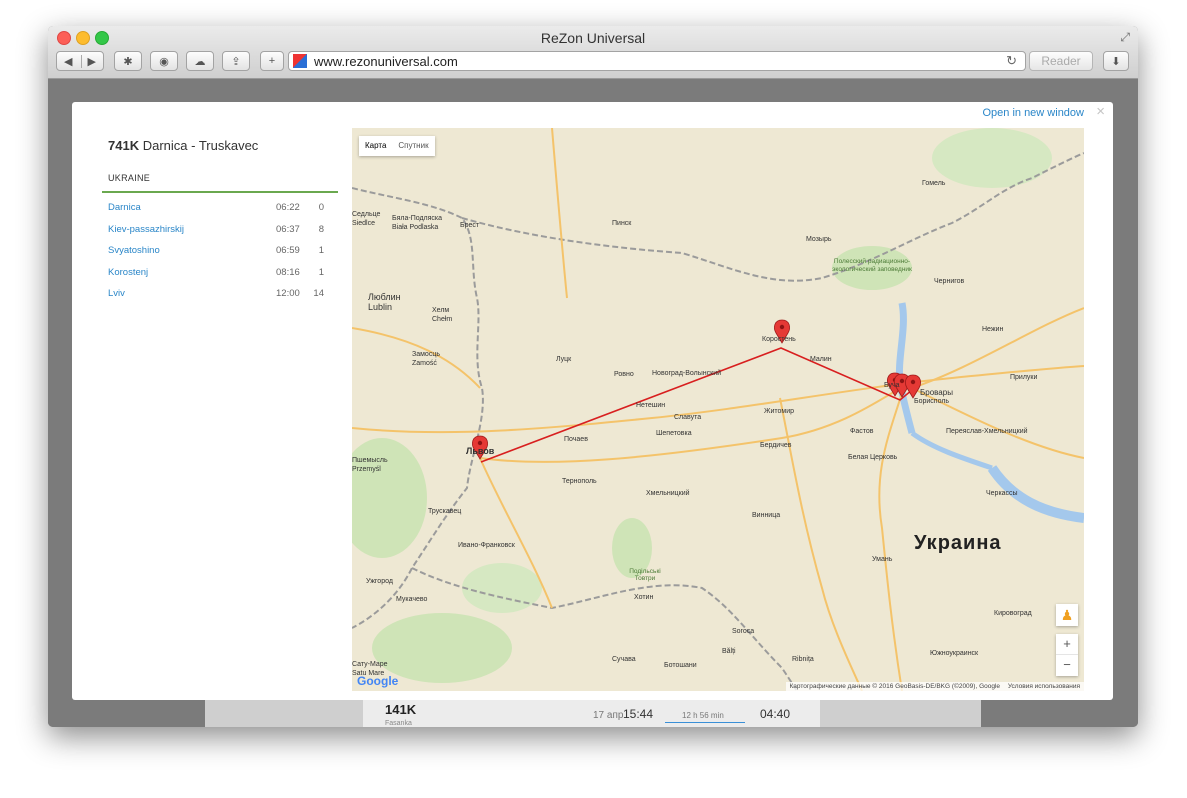 Image resolution: width=1187 pixels, height=798 pixels. Describe the element at coordinates (288, 229) in the screenshot. I see `station-time: 06:37` at that location.